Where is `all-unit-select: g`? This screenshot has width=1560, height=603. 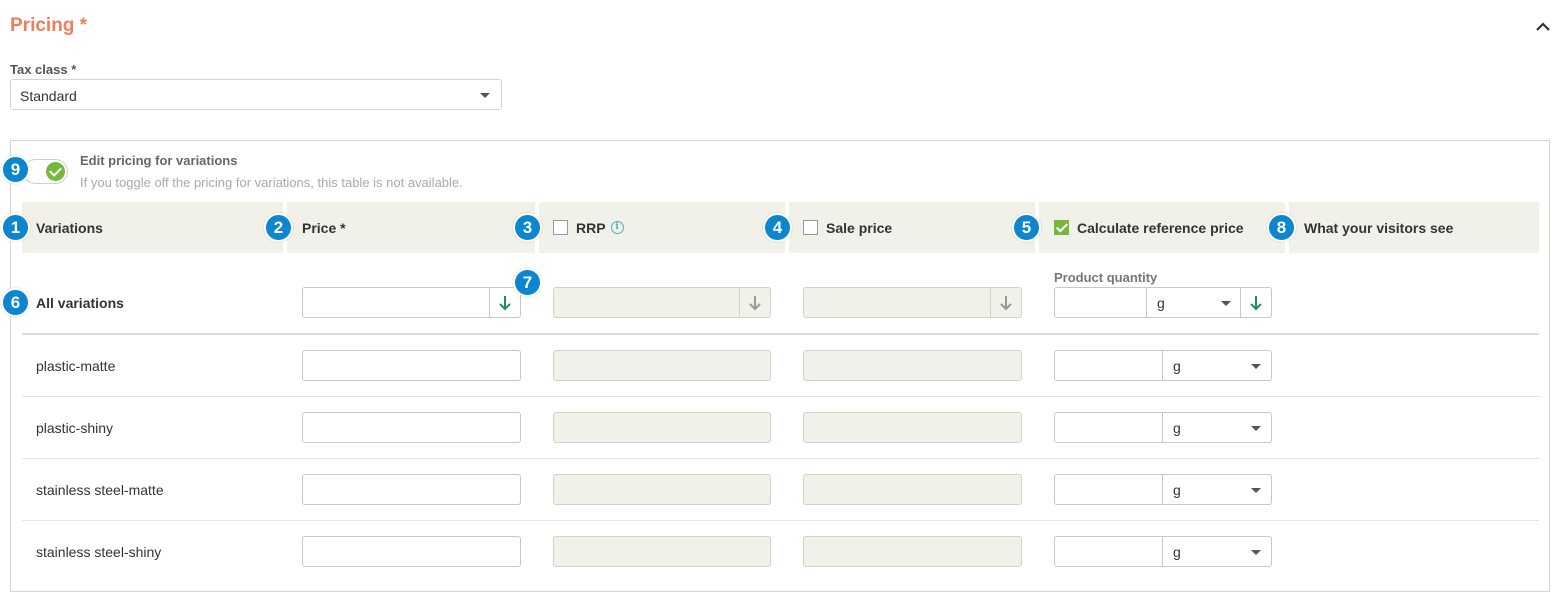 all-unit-select: g is located at coordinates (1193, 302).